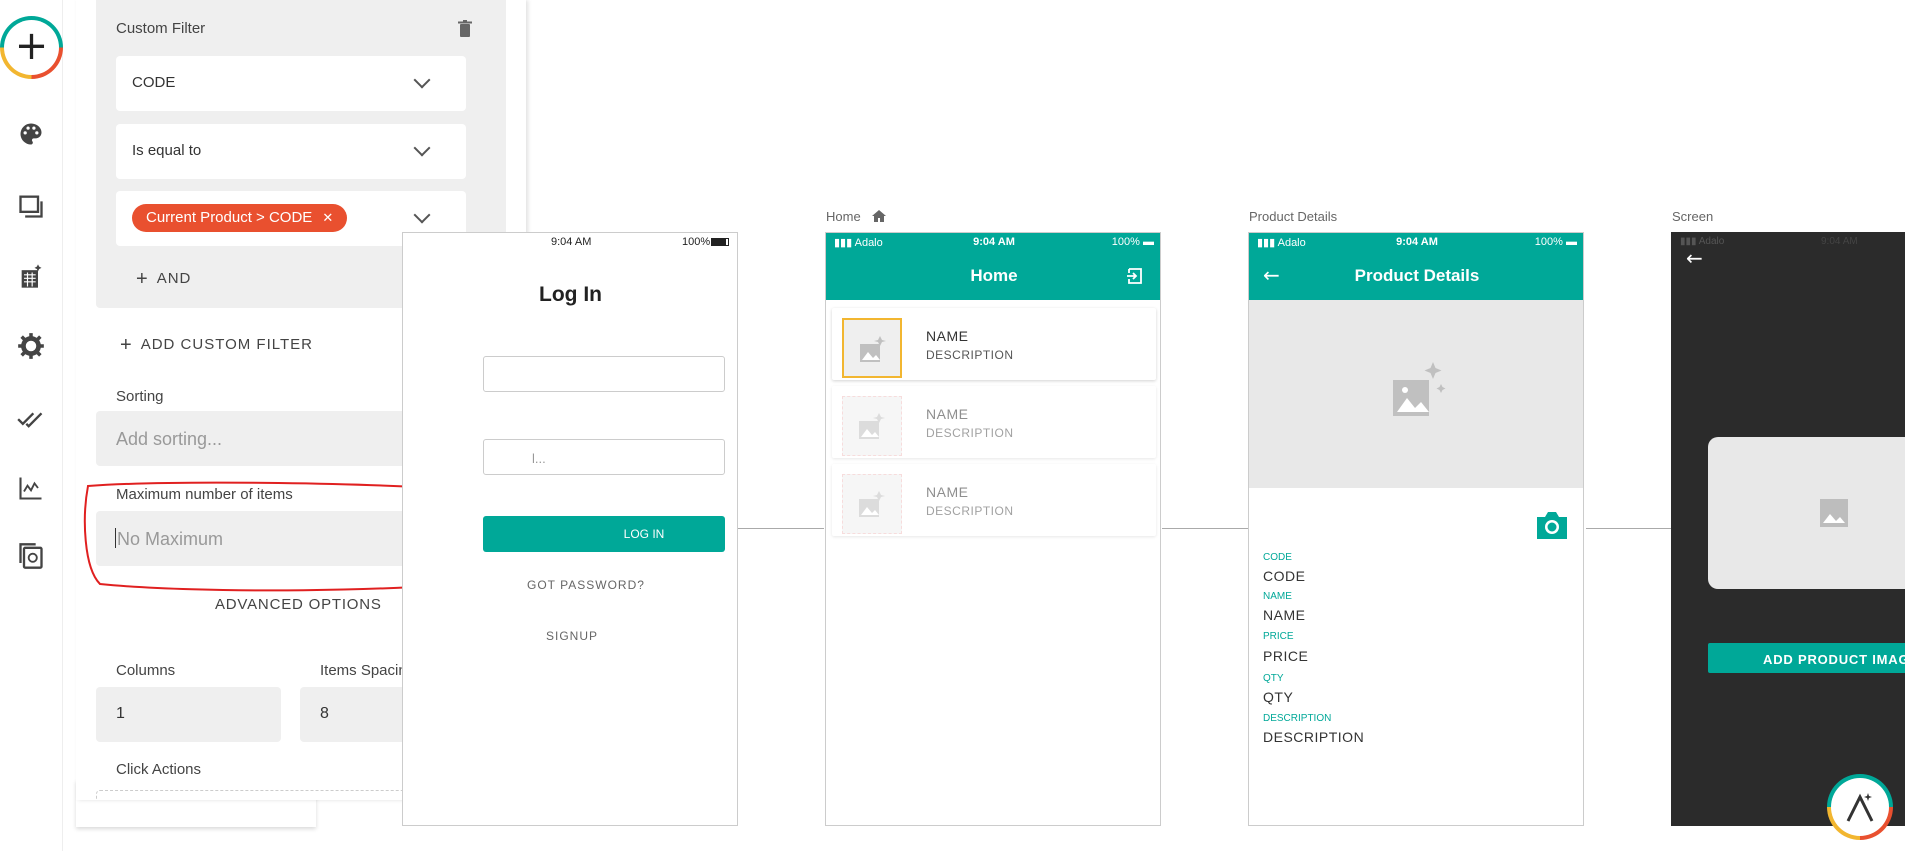  What do you see at coordinates (947, 414) in the screenshot?
I see `item-name: NAME` at bounding box center [947, 414].